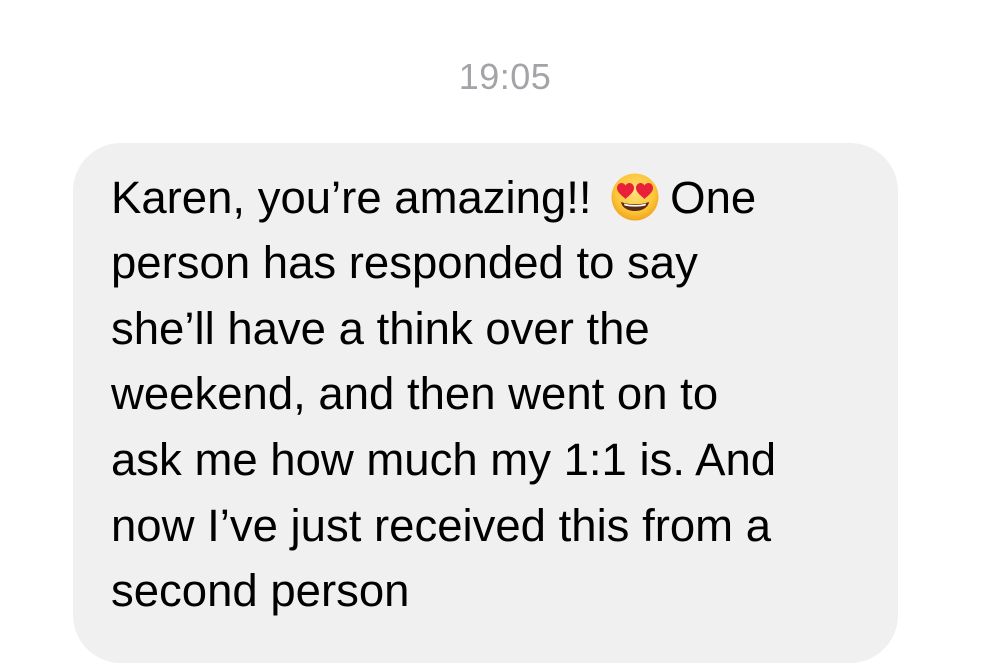 This screenshot has height=663, width=990. What do you see at coordinates (358, 197) in the screenshot?
I see `message-text-segment: Karen, you’re amazing!!` at bounding box center [358, 197].